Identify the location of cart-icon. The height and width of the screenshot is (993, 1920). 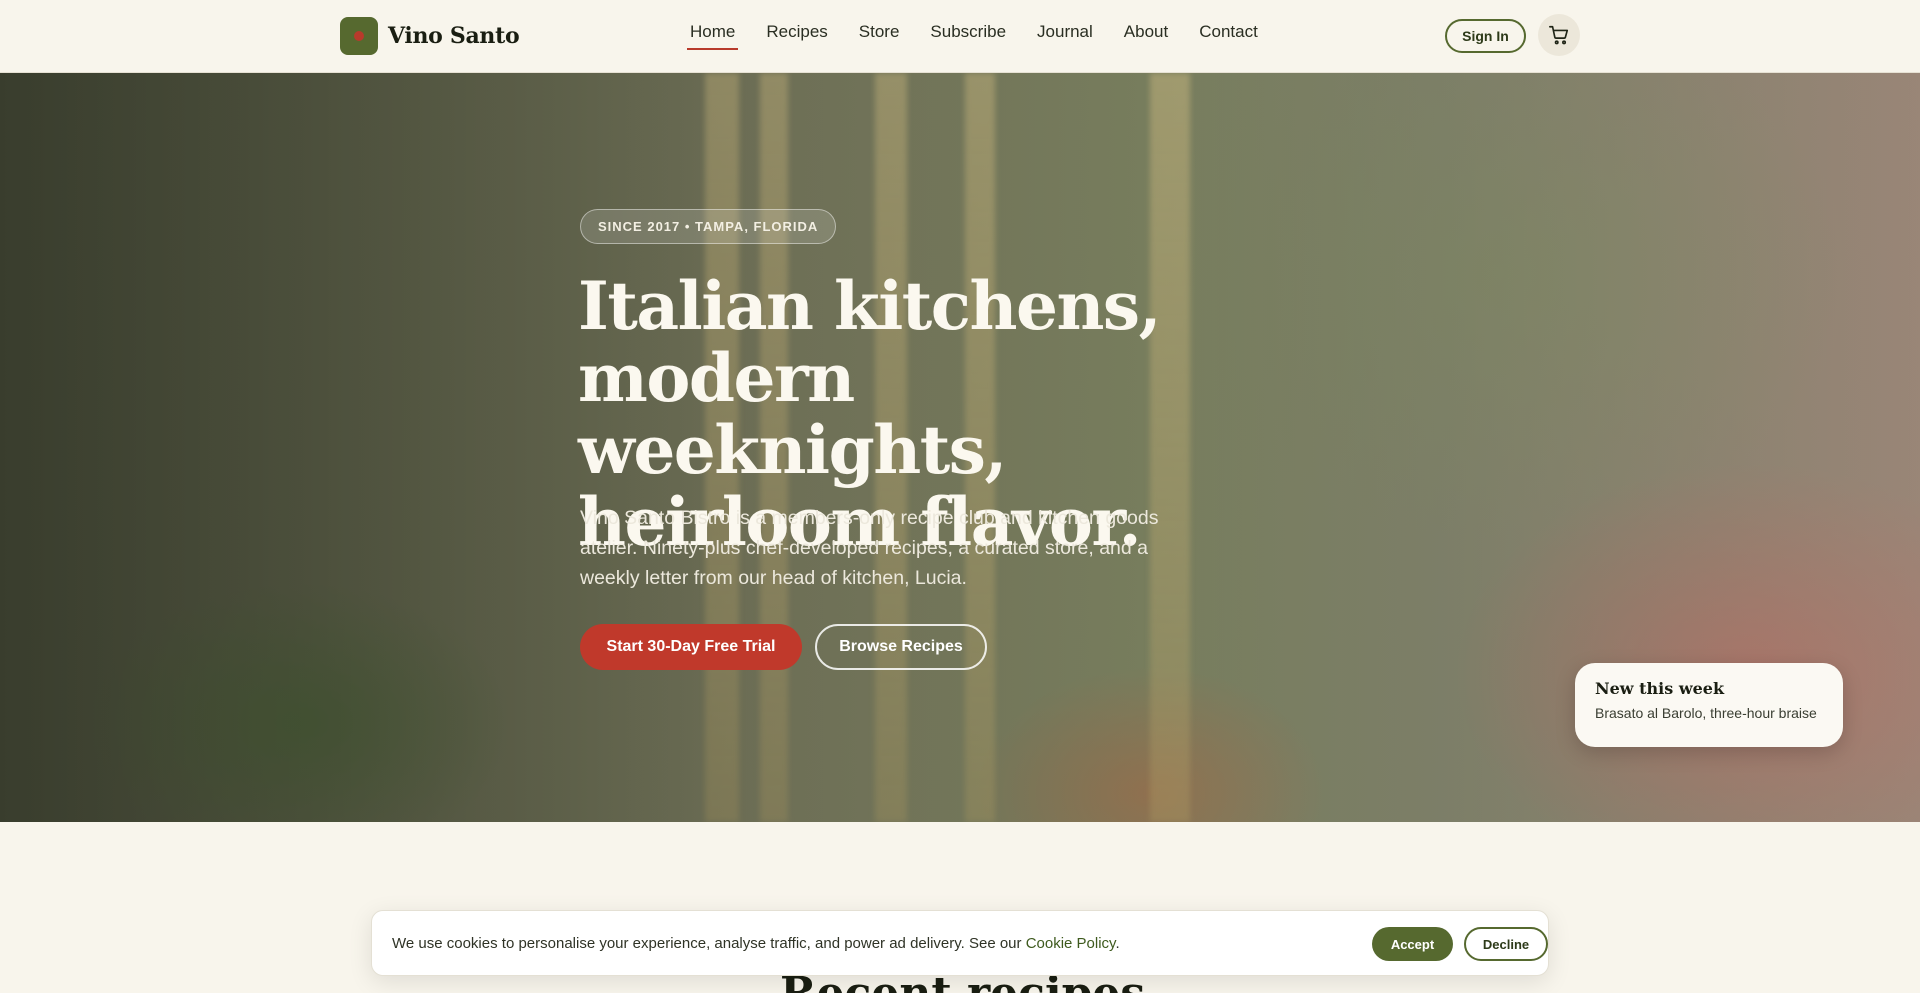
(1559, 35).